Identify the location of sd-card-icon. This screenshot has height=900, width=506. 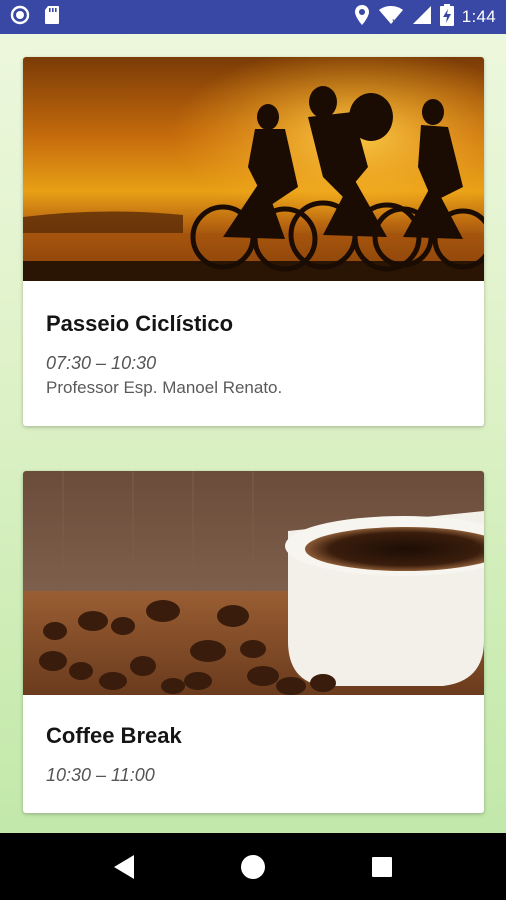
(52, 17).